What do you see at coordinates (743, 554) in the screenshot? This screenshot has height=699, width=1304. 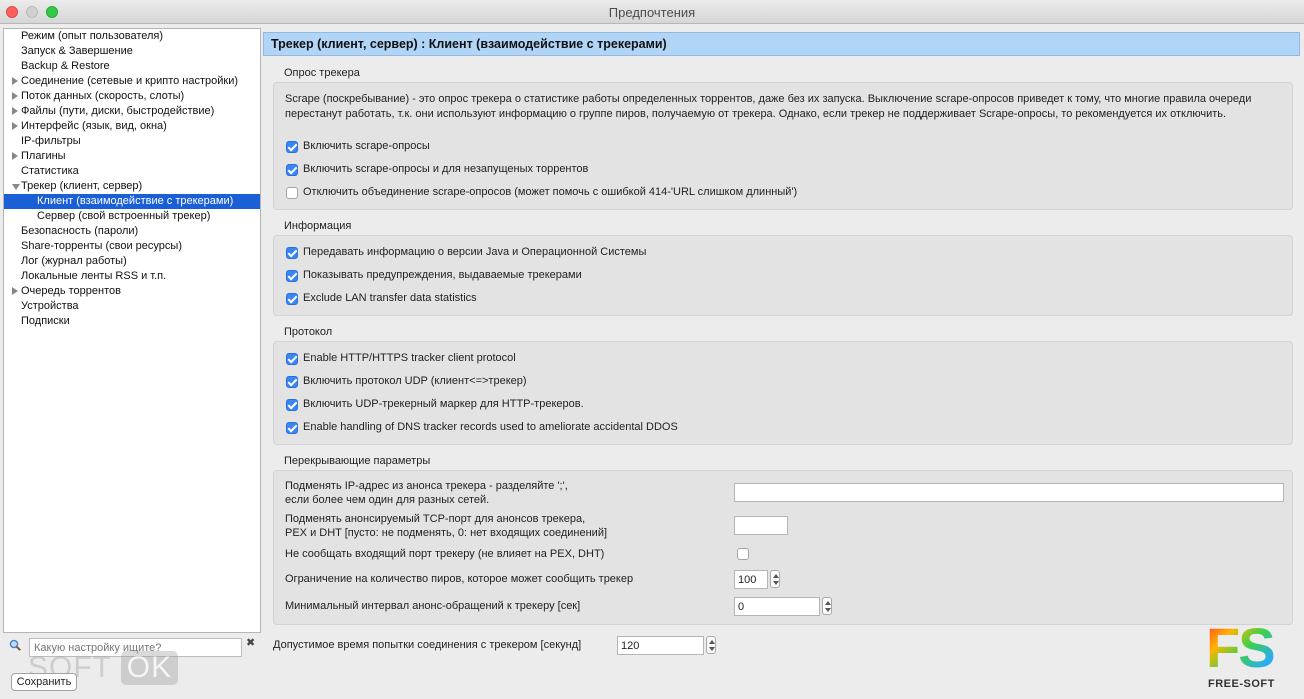 I see `no-port-checkbox` at bounding box center [743, 554].